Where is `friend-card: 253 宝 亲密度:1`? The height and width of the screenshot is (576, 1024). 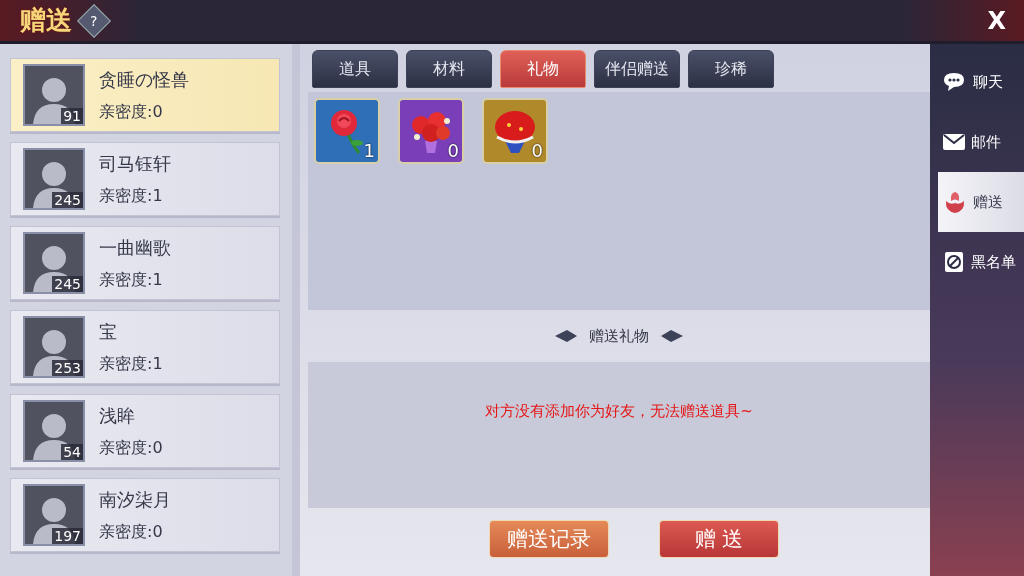
friend-card: 253 宝 亲密度:1 is located at coordinates (145, 347).